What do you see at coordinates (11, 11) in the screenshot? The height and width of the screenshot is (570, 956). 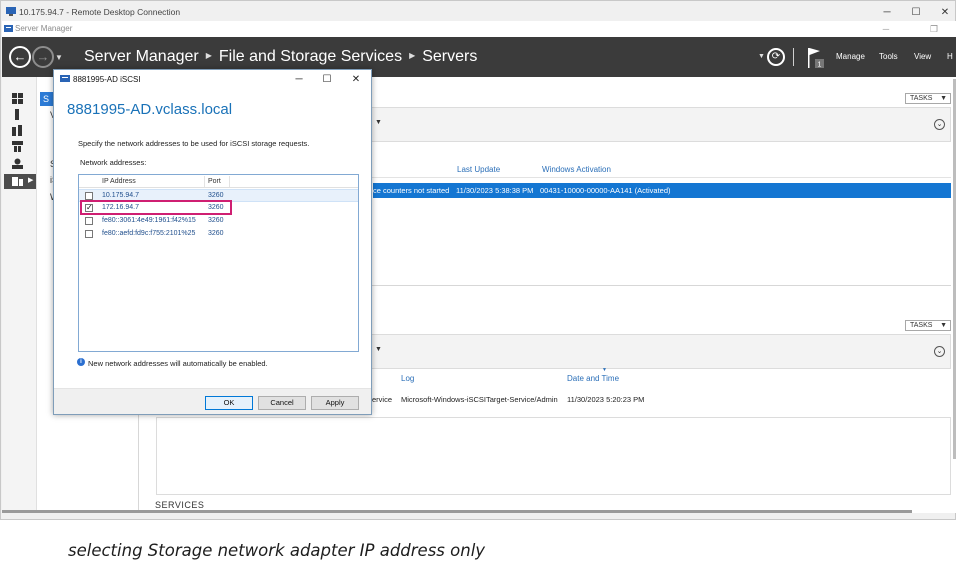 I see `remote-desktop-icon` at bounding box center [11, 11].